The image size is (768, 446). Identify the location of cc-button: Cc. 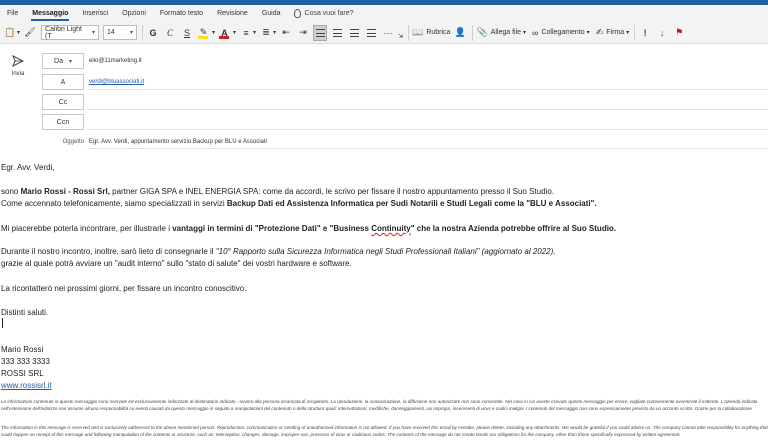
(63, 102).